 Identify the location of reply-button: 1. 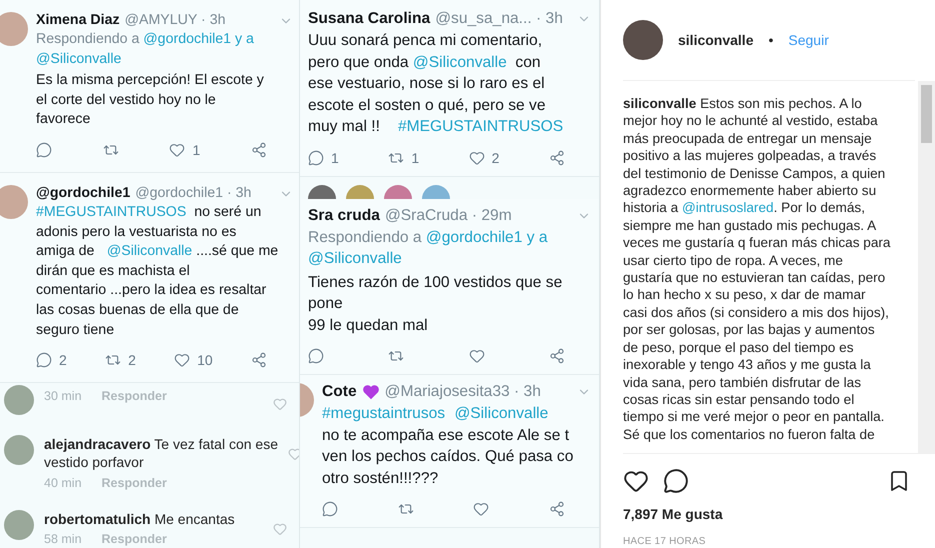
(323, 158).